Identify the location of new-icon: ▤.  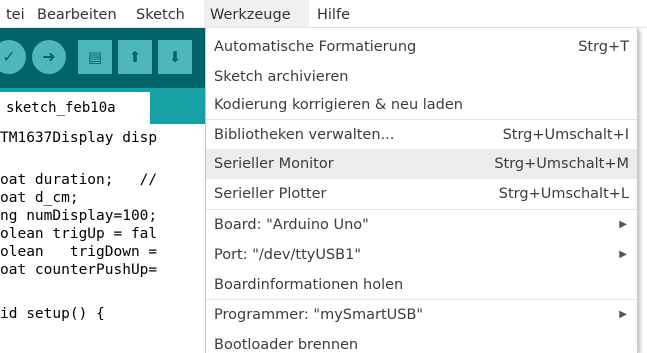
(95, 57).